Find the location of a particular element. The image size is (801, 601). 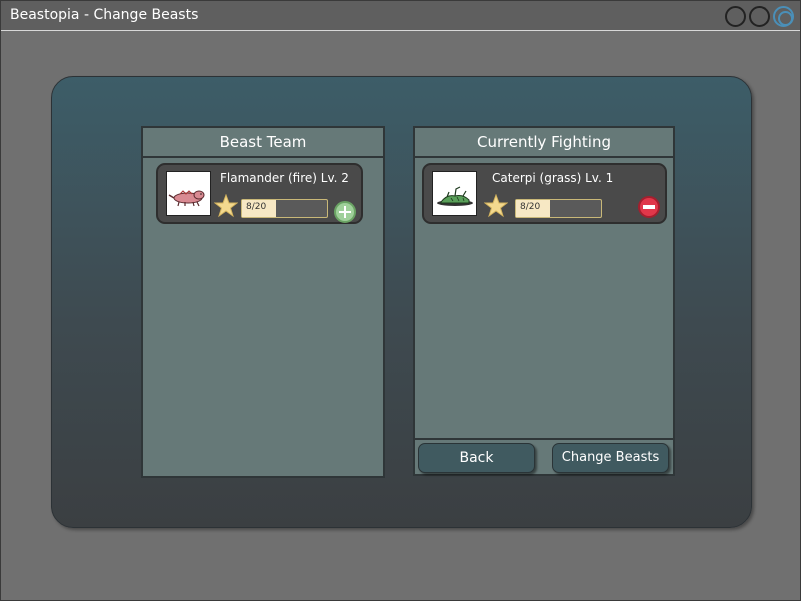

minus-icon is located at coordinates (649, 207).